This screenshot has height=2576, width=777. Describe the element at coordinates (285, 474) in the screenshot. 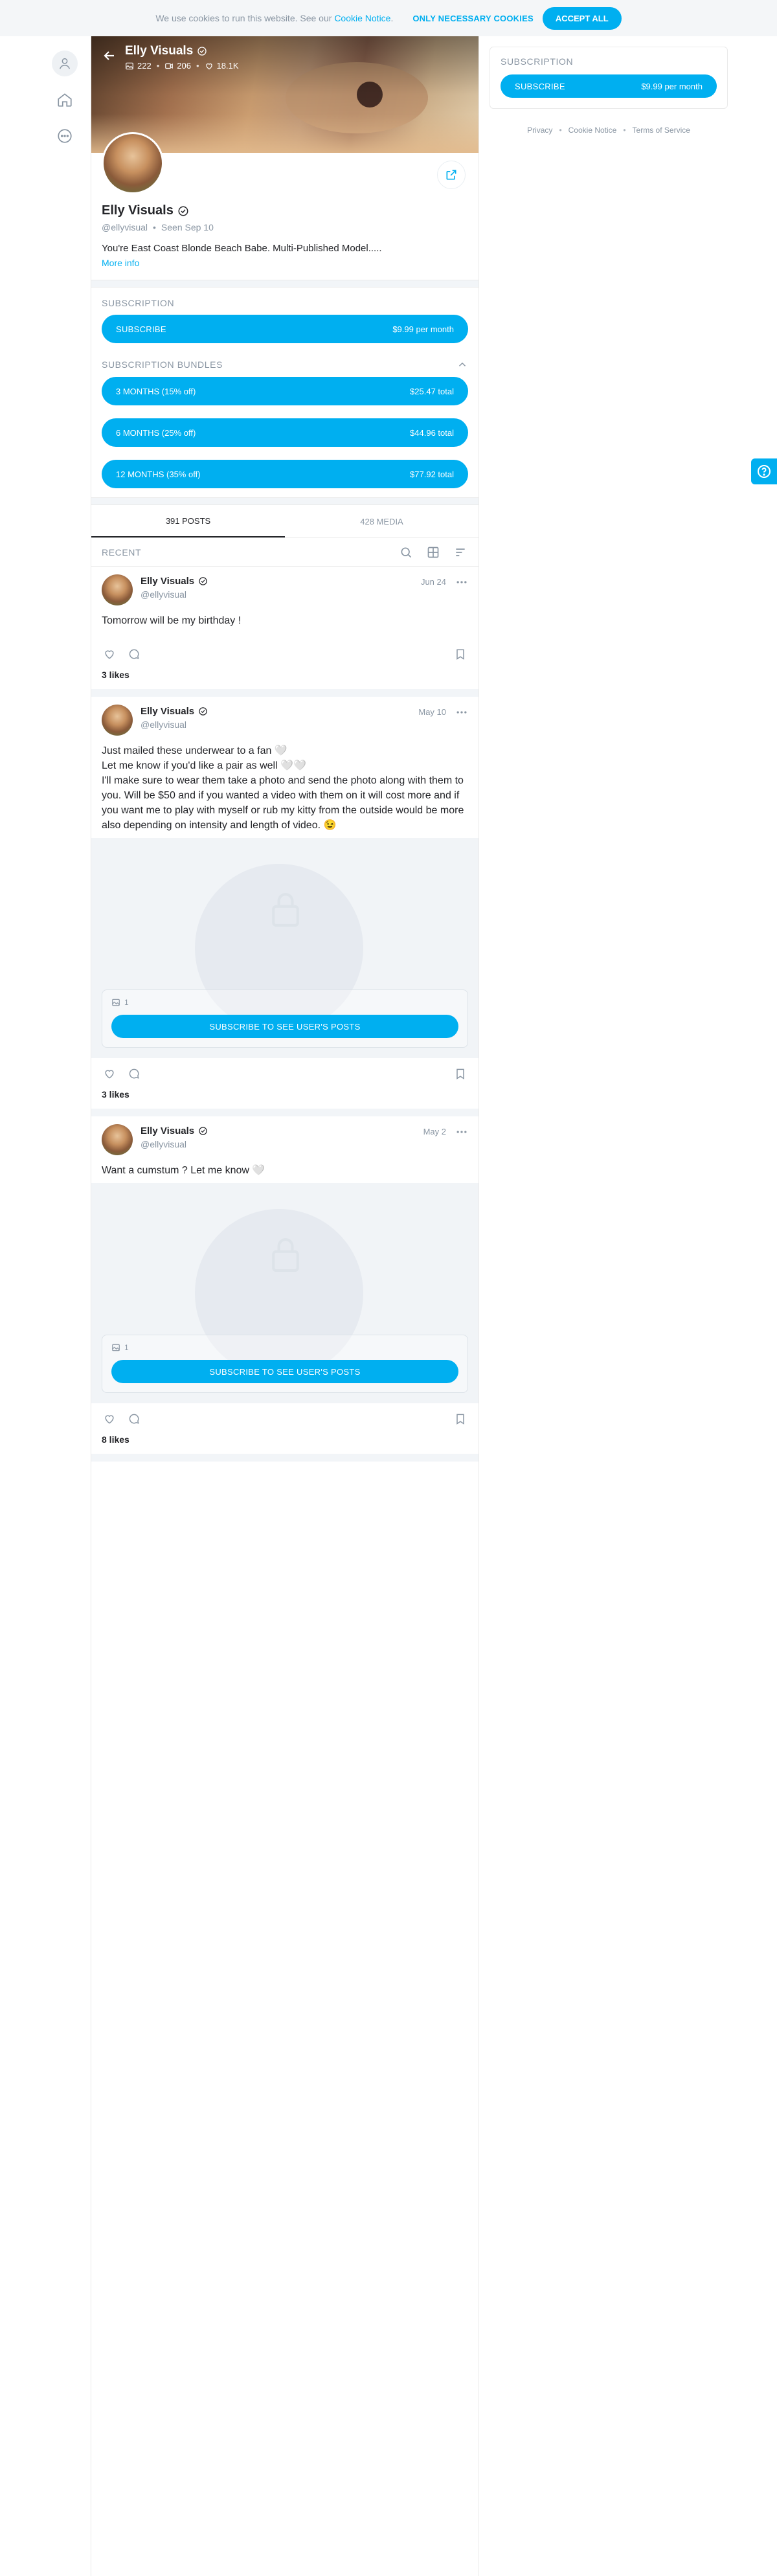

I see `bundle-12-months-button: 12 MONTHS (35% off) $77.92 total` at that location.